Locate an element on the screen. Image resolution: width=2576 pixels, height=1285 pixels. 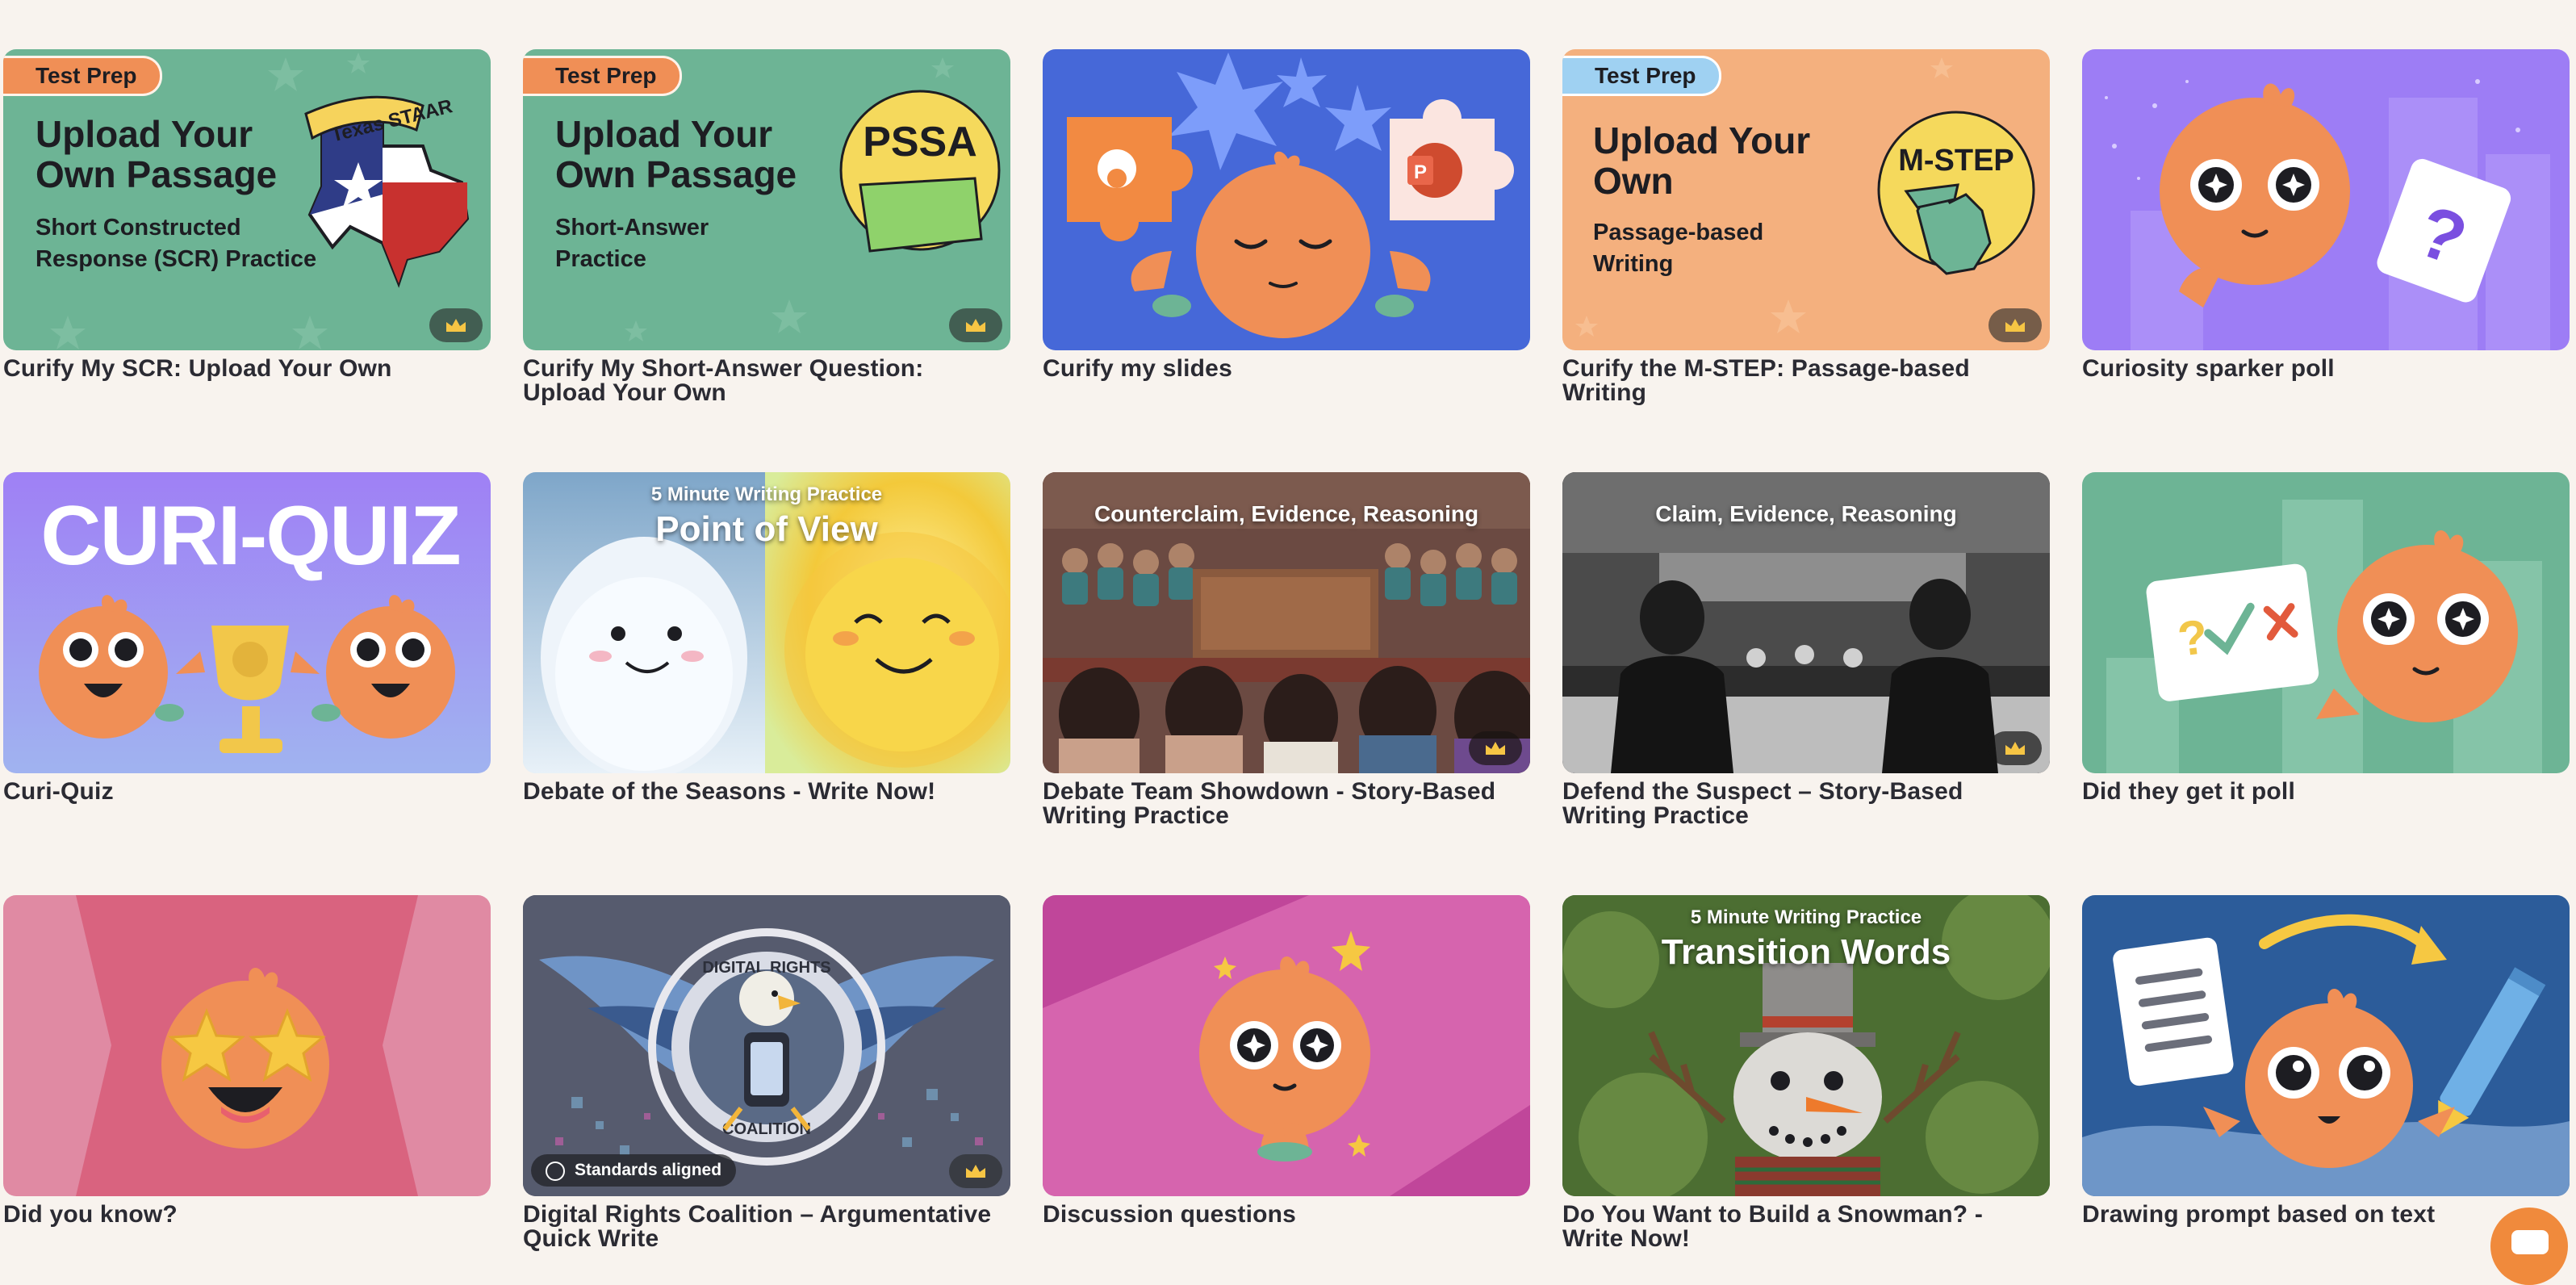
activity-card-curiosity-sparker-poll: ? Curiosity sparker poll is located at coordinates (2326, 215).